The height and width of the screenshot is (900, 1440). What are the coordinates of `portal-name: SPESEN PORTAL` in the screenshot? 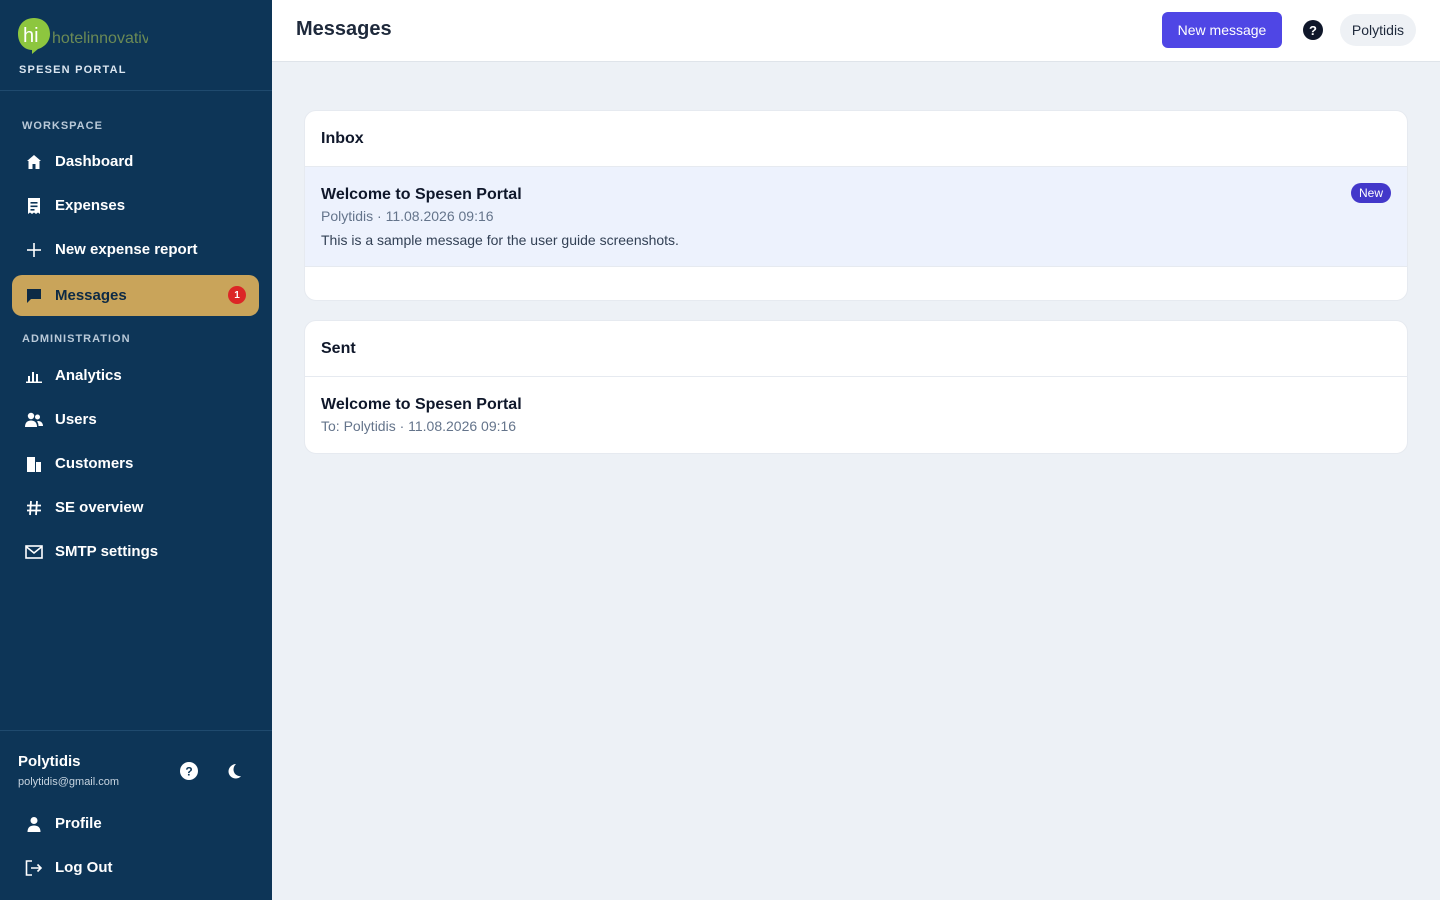 It's located at (73, 70).